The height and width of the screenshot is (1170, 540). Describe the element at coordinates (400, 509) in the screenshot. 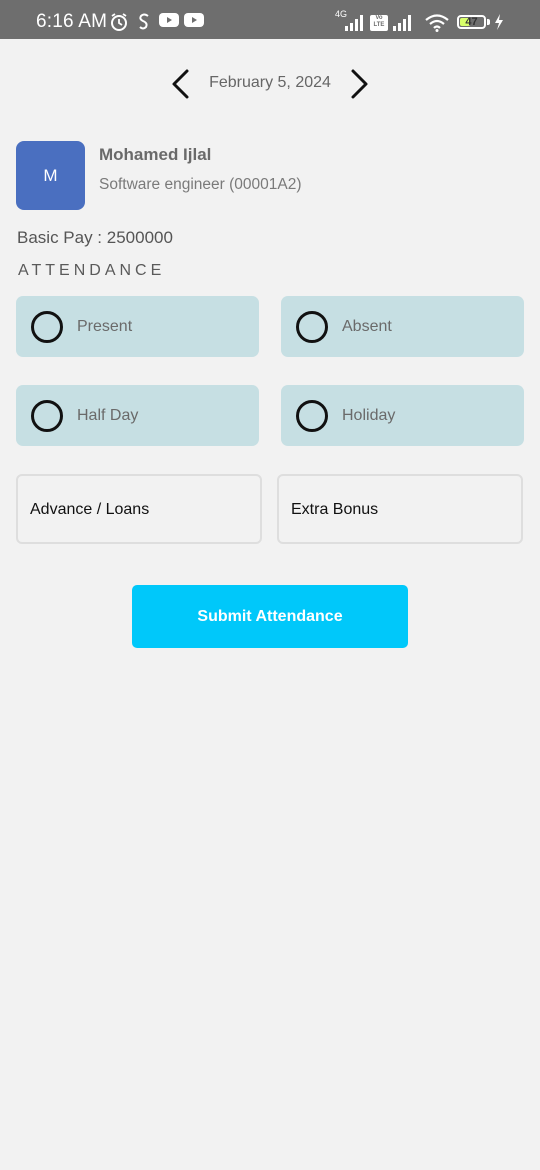

I see `extra-bonus-field: Extra Bonus` at that location.